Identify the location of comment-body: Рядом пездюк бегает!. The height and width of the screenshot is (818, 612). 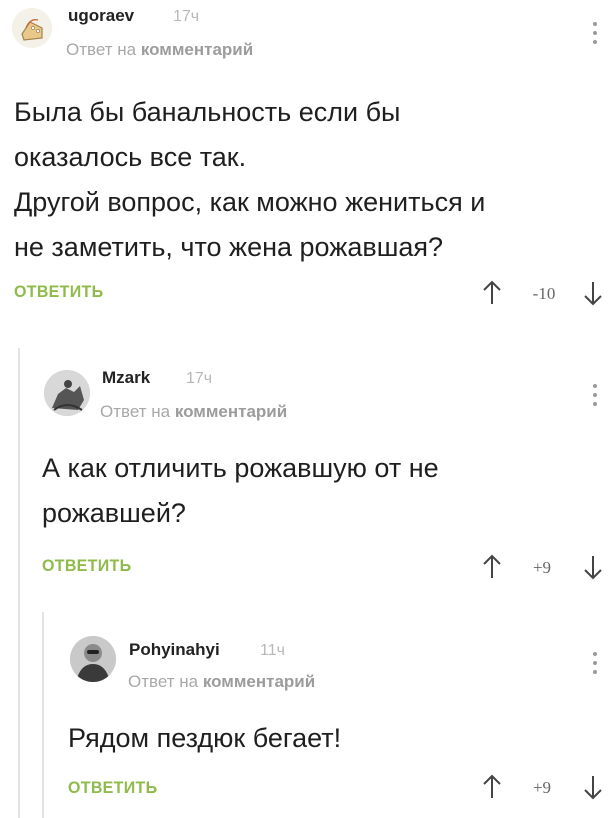
(204, 738).